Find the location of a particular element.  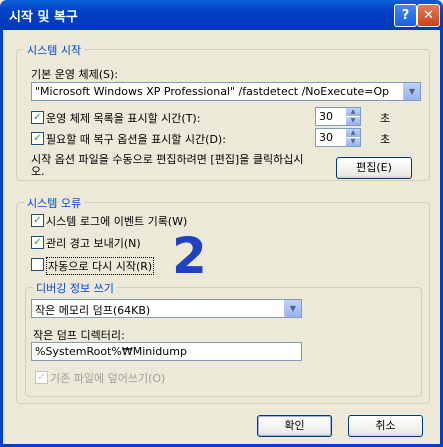

dump-dir-value: %SystemRoot%₩Minidump is located at coordinates (111, 351).